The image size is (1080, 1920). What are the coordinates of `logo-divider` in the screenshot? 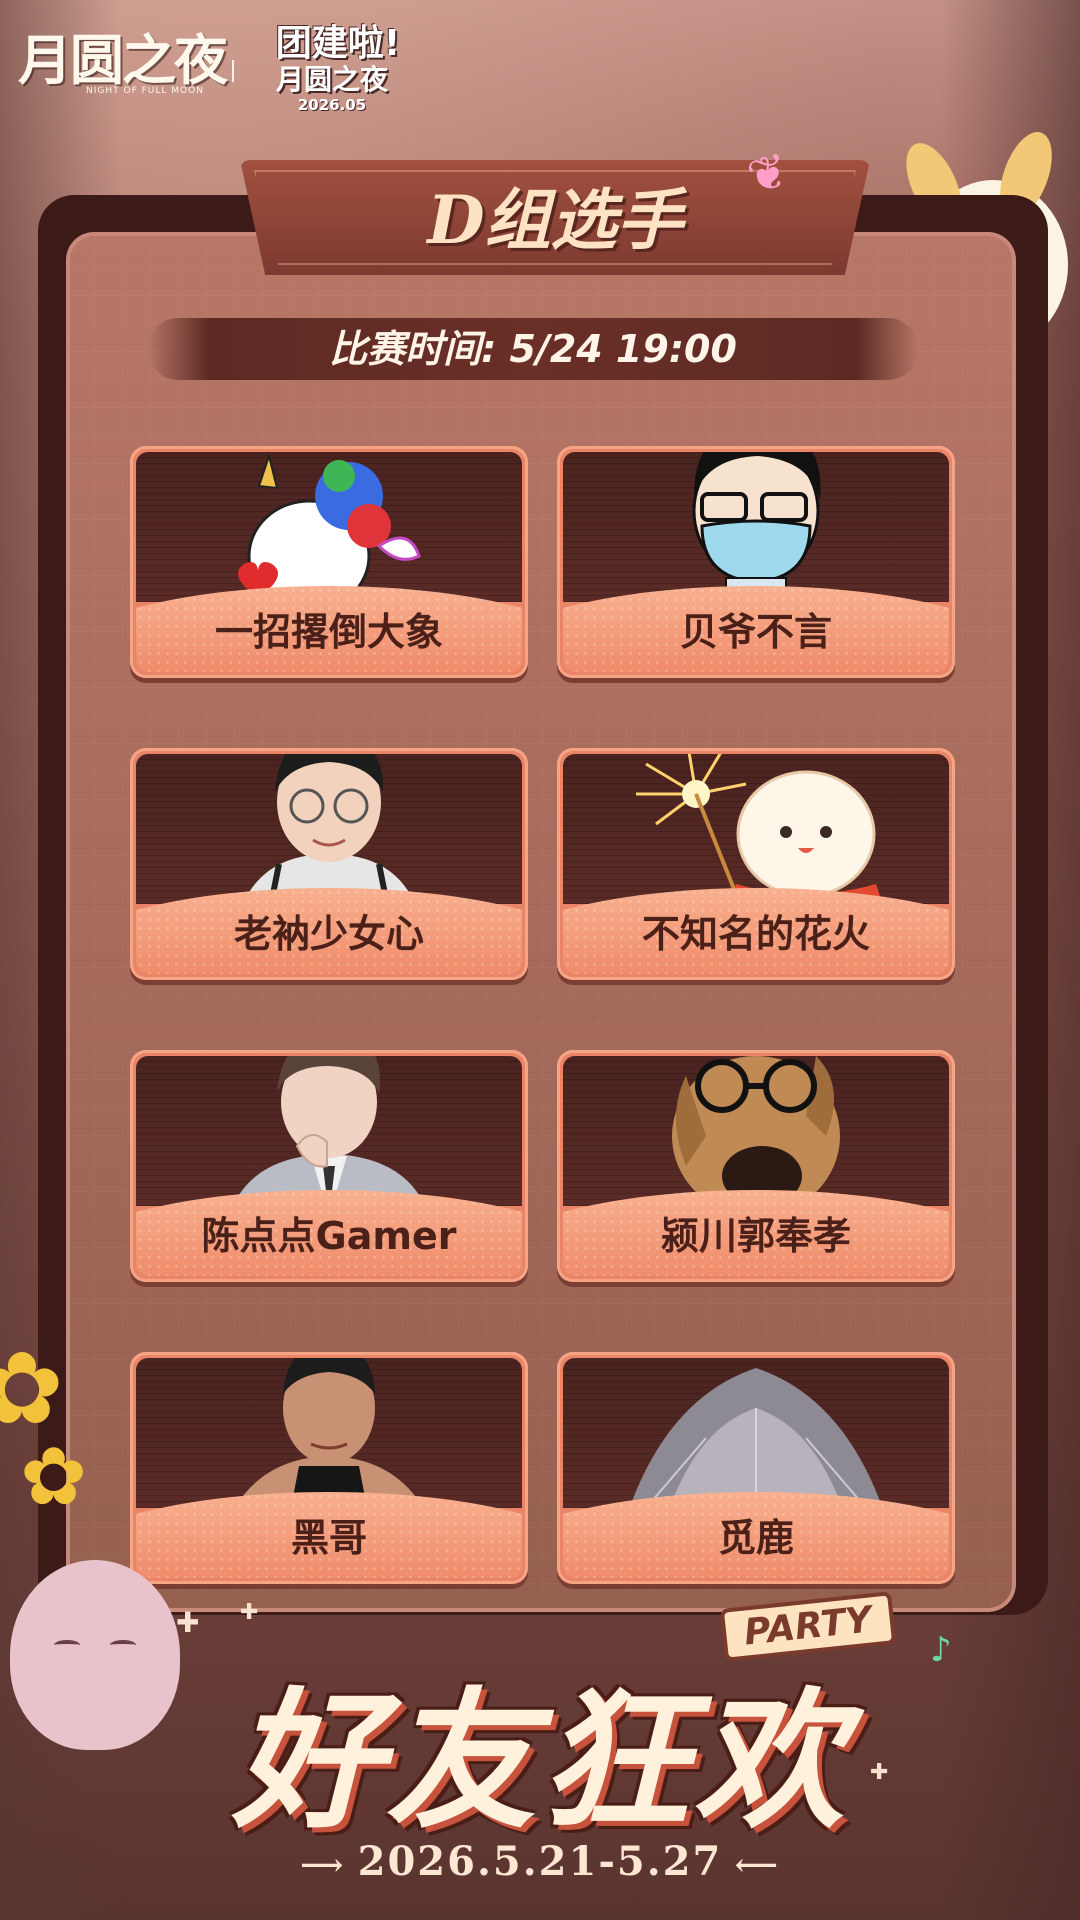 It's located at (233, 71).